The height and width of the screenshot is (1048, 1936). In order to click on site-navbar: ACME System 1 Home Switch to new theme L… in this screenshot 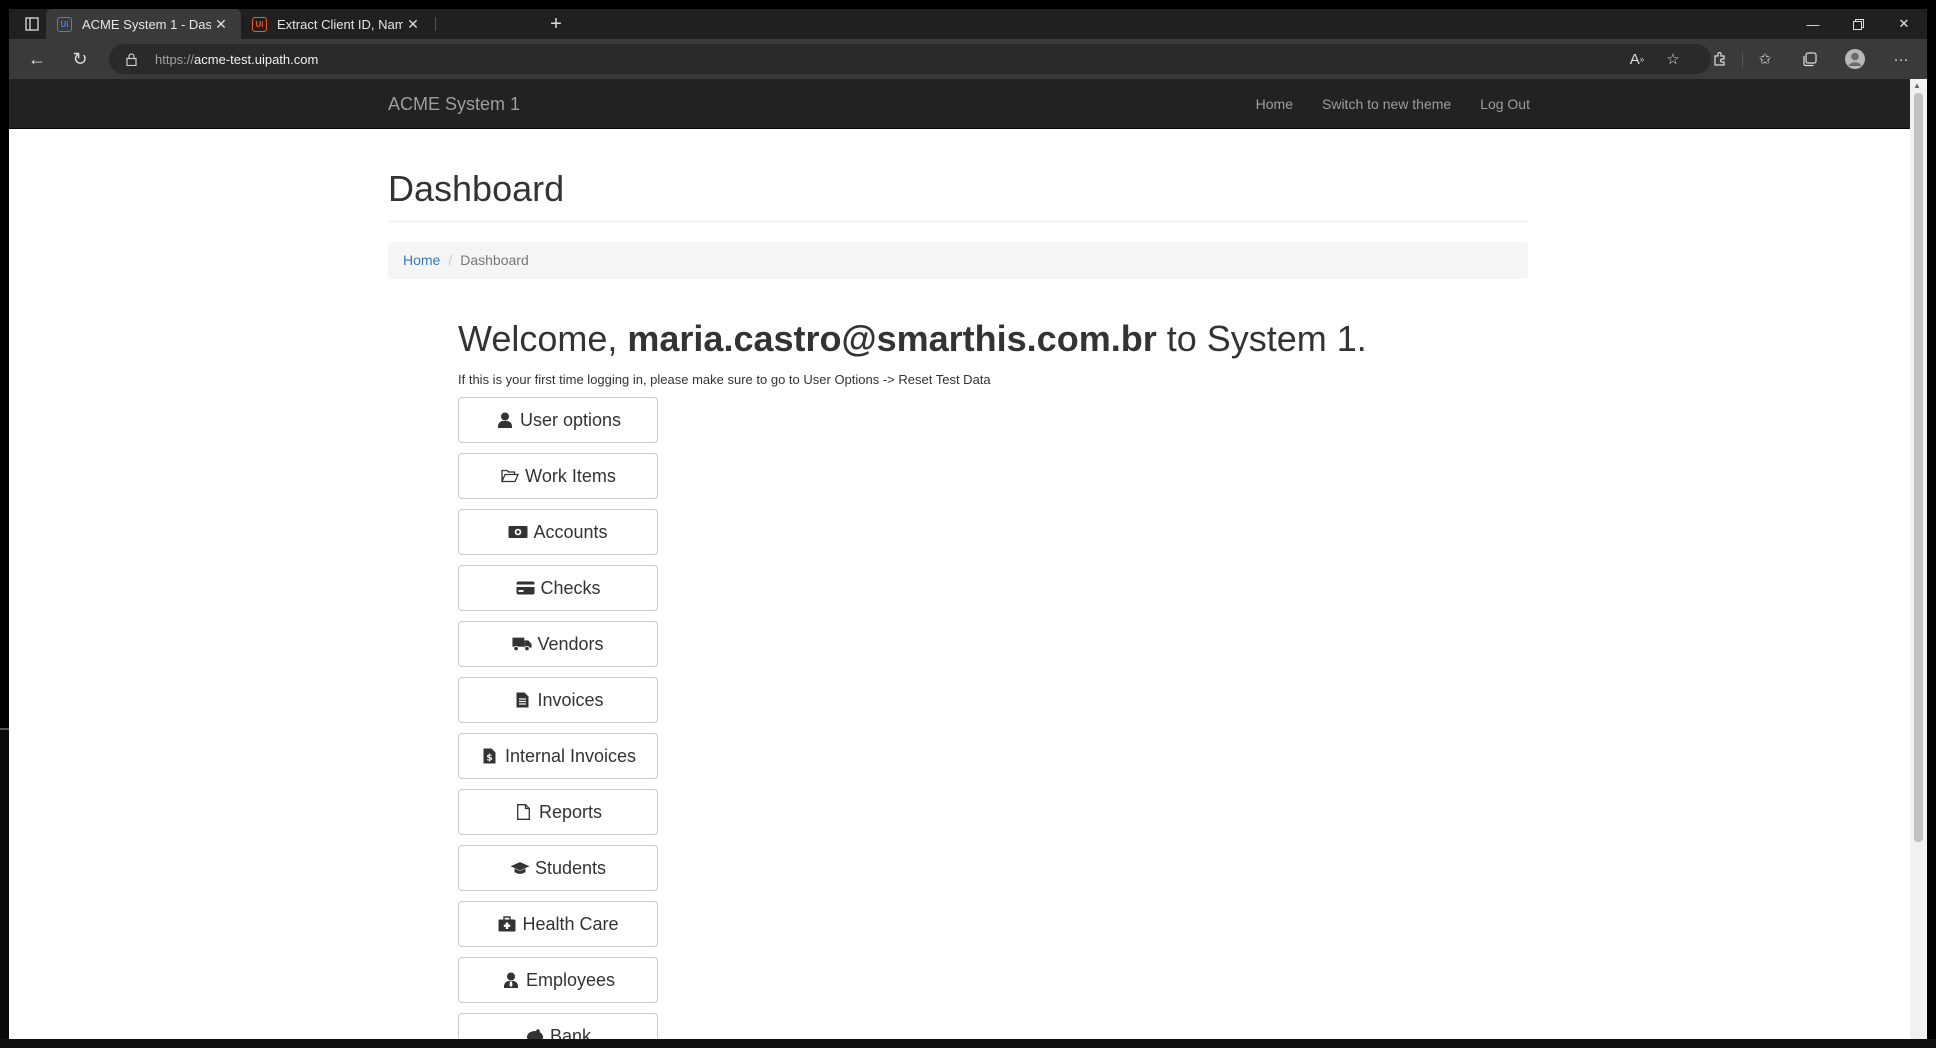, I will do `click(959, 104)`.